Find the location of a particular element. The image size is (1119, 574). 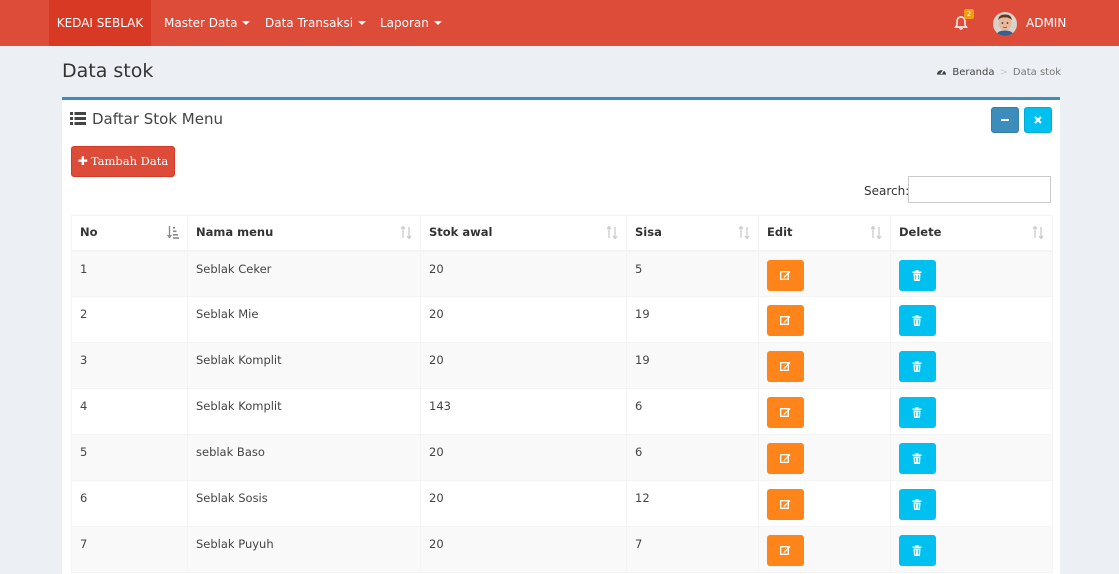

cell-stok-awal: 143 is located at coordinates (523, 411).